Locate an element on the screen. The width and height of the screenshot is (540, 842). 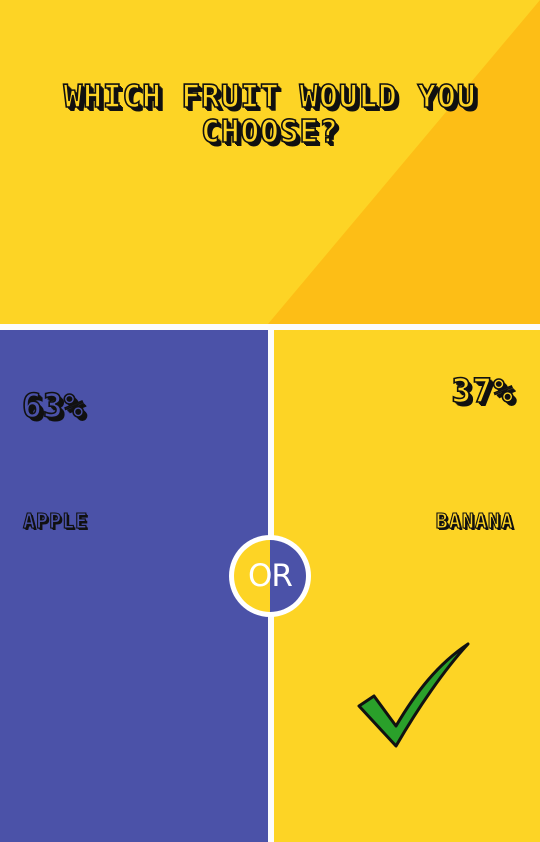
checkmark-icon is located at coordinates (413, 695).